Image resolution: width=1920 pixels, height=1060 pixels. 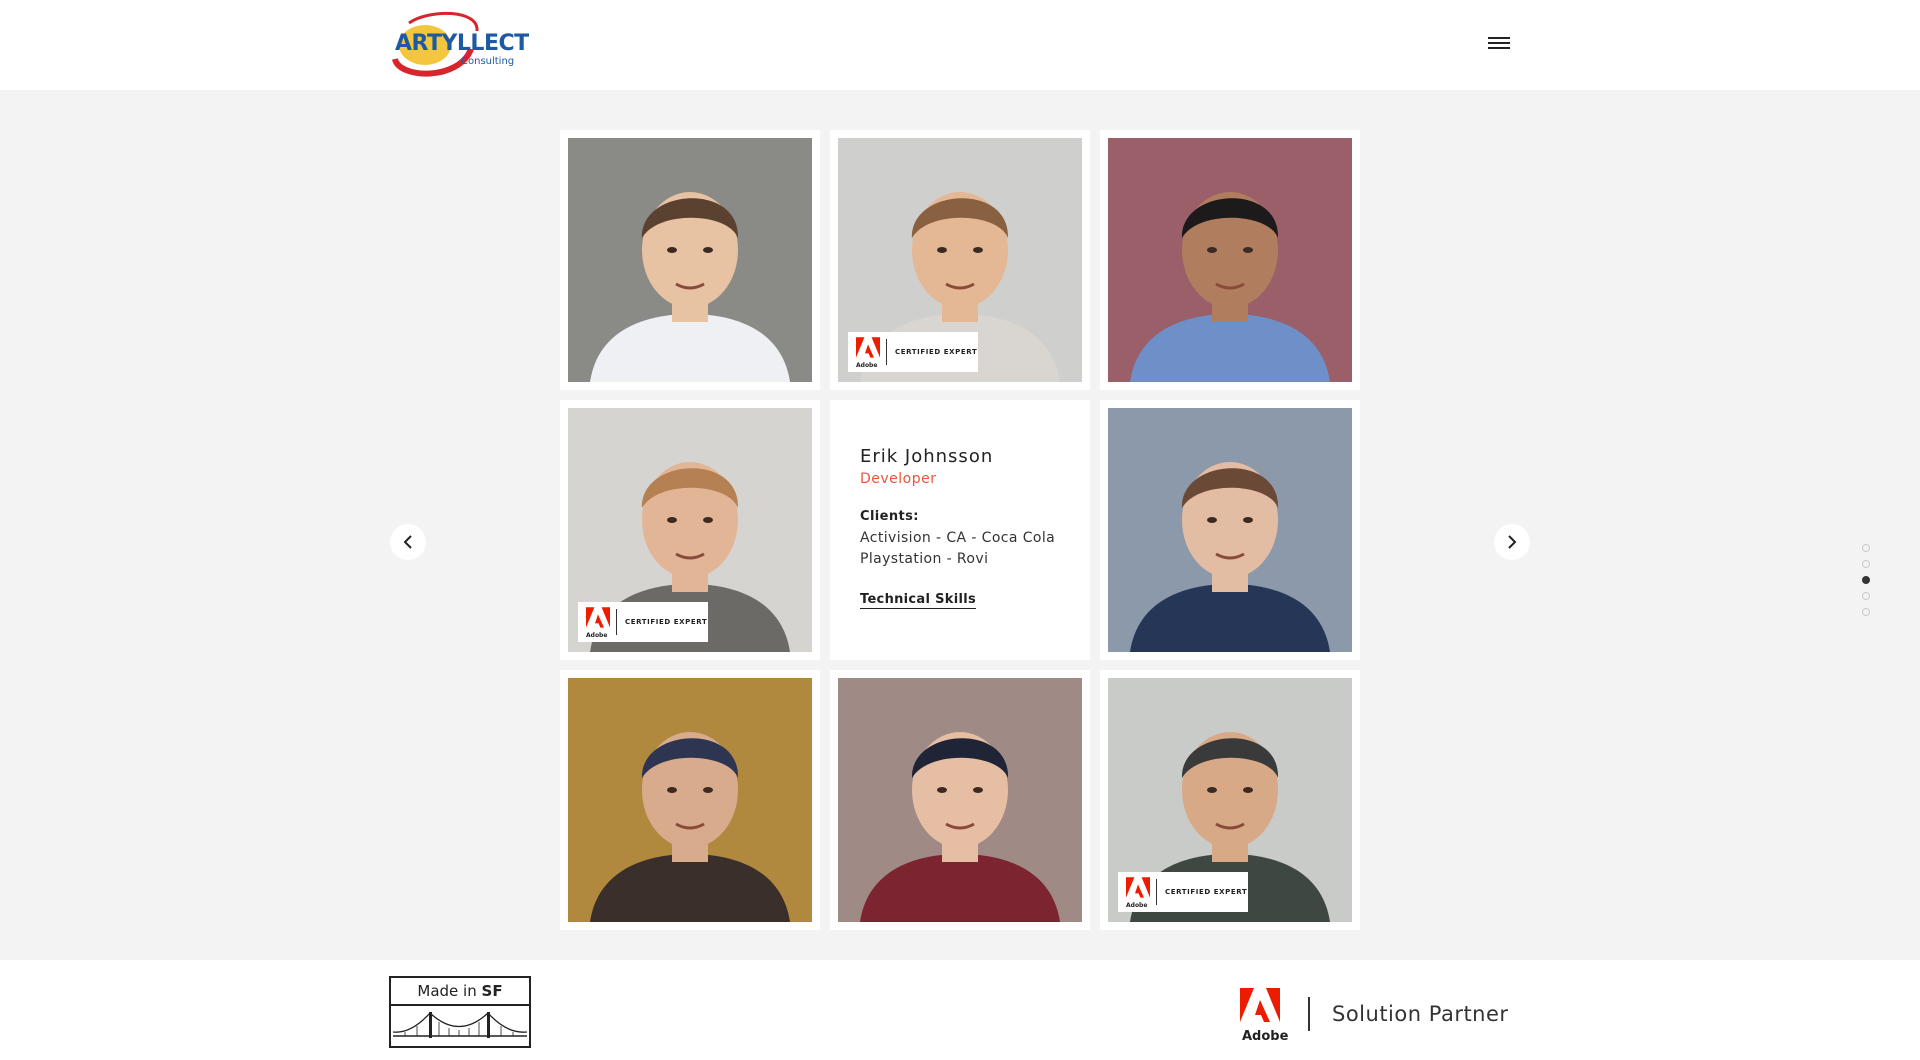 I want to click on artyllect-logo: ARTYLLECT Consulting, so click(x=459, y=45).